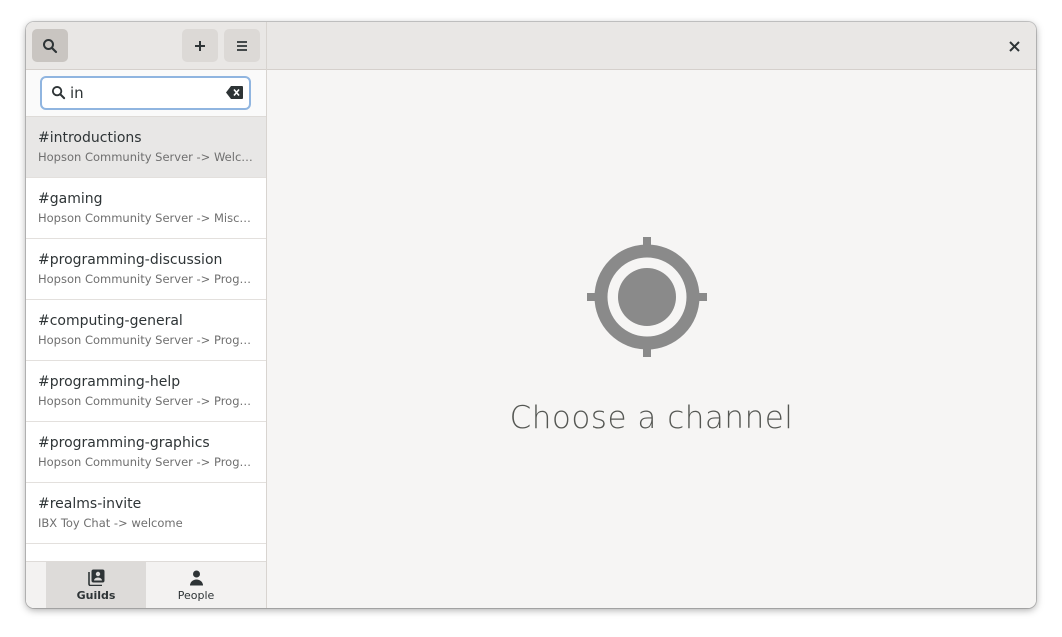  Describe the element at coordinates (651, 46) in the screenshot. I see `main-header` at that location.